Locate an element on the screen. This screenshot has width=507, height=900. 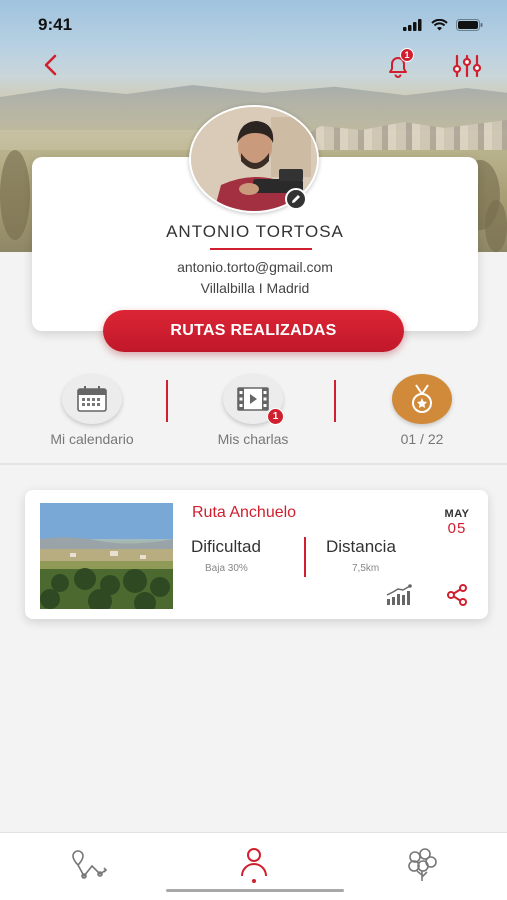
elevation-chart-icon is located at coordinates (399, 594).